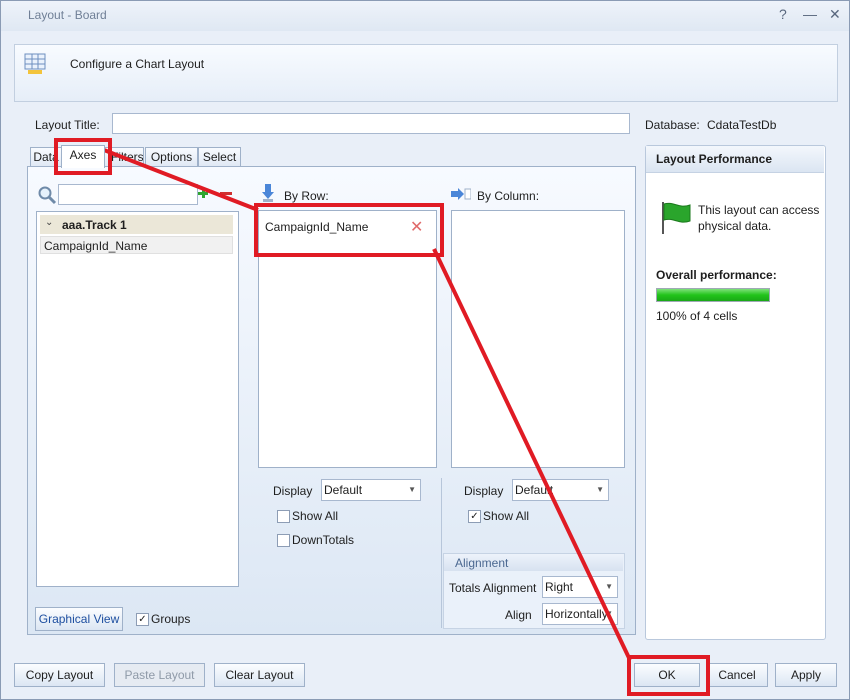 Image resolution: width=850 pixels, height=700 pixels. Describe the element at coordinates (532, 454) in the screenshot. I see `annotation-line-field-to-ok` at that location.